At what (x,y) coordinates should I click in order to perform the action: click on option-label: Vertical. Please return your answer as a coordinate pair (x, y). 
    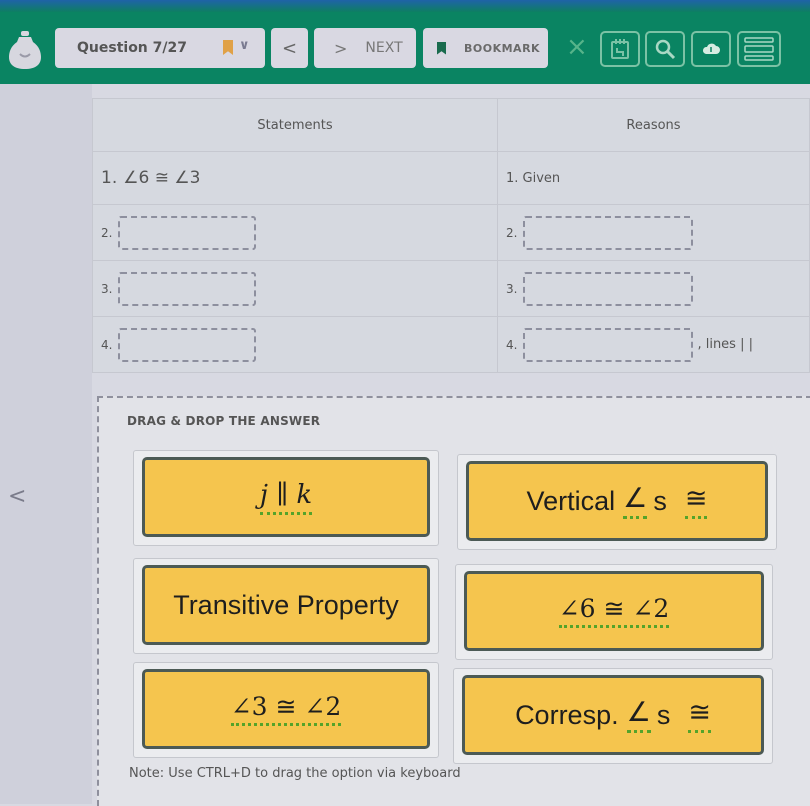
    Looking at the image, I should click on (571, 500).